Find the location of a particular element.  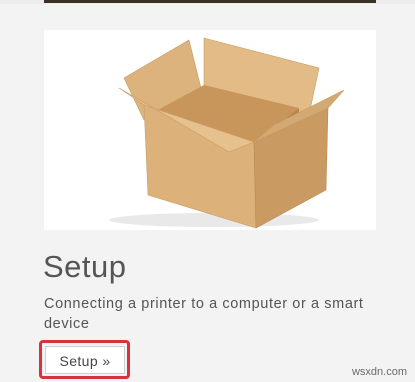

setup-button: Setup » is located at coordinates (85, 360).